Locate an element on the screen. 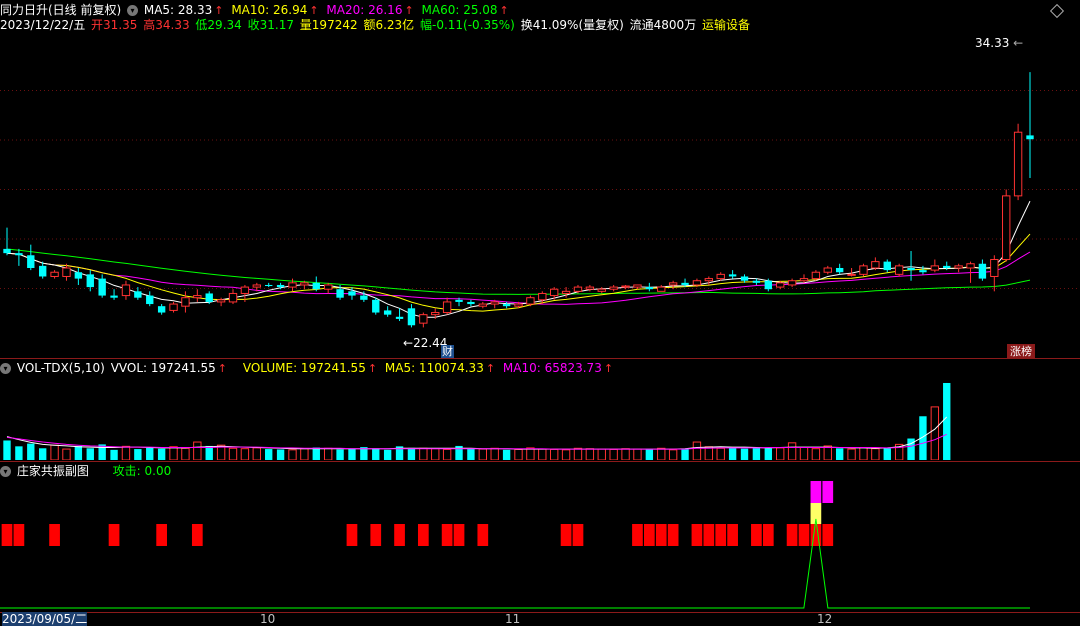  turnover-label: 换41.09%(量复权) is located at coordinates (572, 25).